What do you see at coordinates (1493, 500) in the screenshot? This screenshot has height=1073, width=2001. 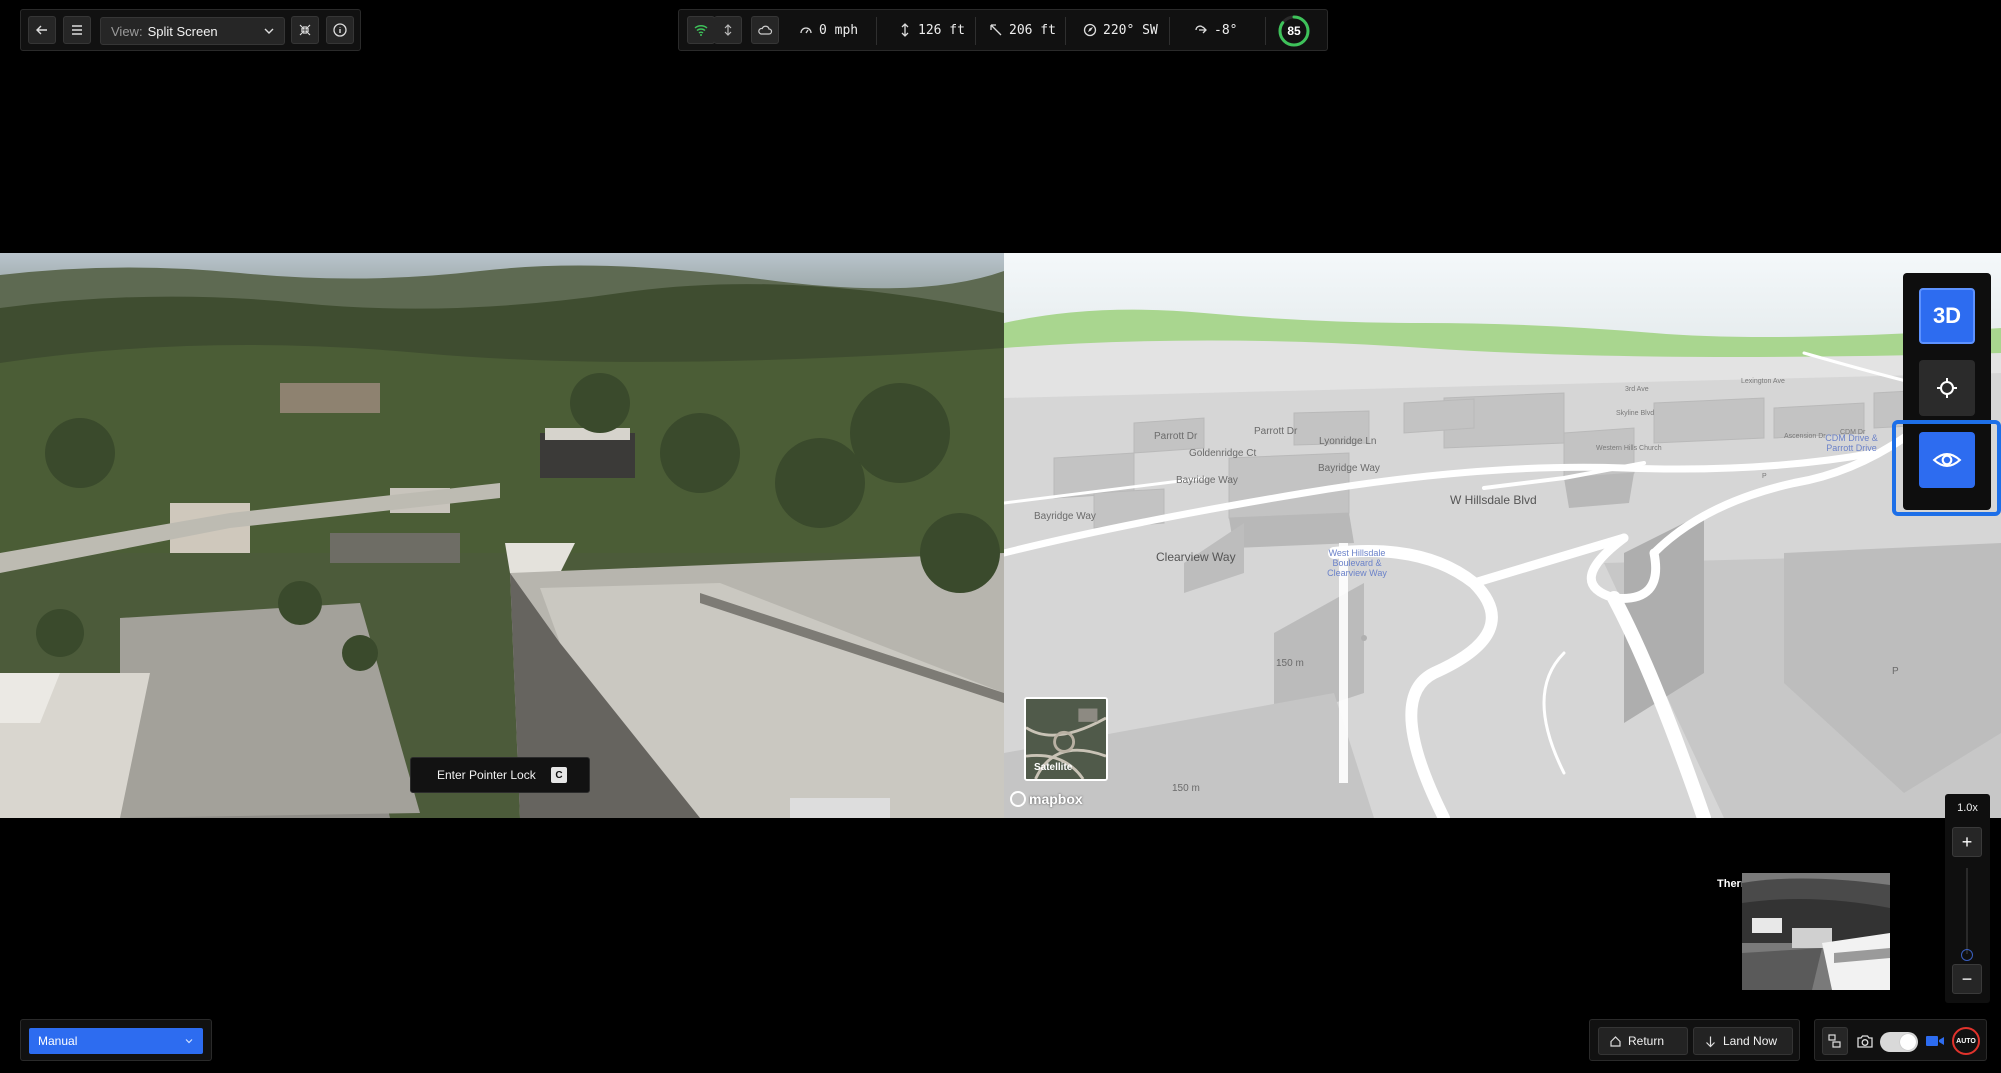 I see `street-label: W Hillsdale Blvd` at bounding box center [1493, 500].